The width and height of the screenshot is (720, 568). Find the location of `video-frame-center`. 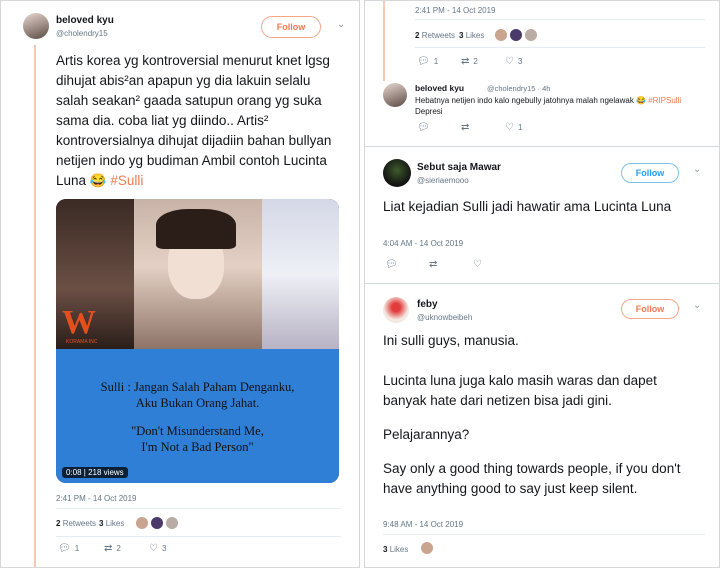

video-frame-center is located at coordinates (198, 274).